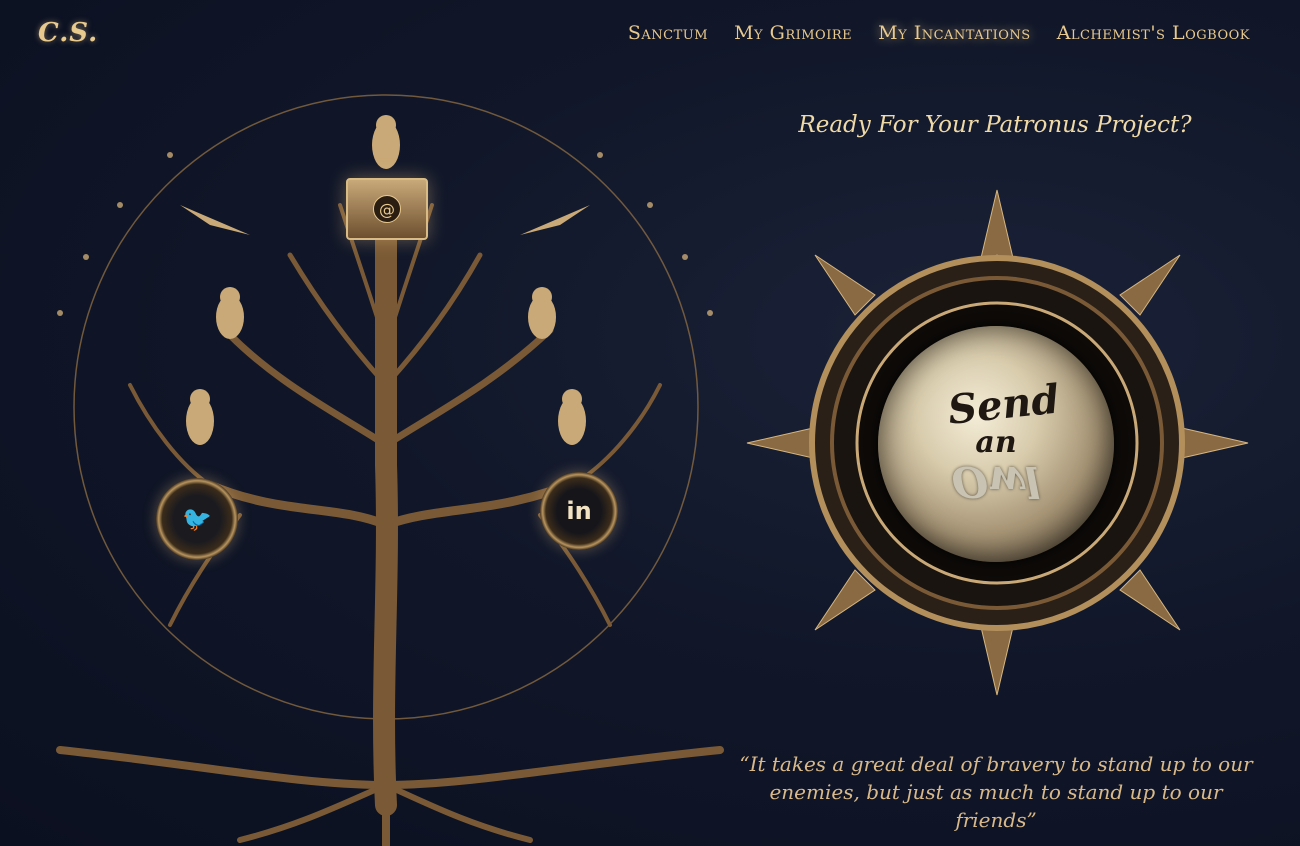 The width and height of the screenshot is (1300, 846). I want to click on twitter-bird-icon: 🐦, so click(197, 519).